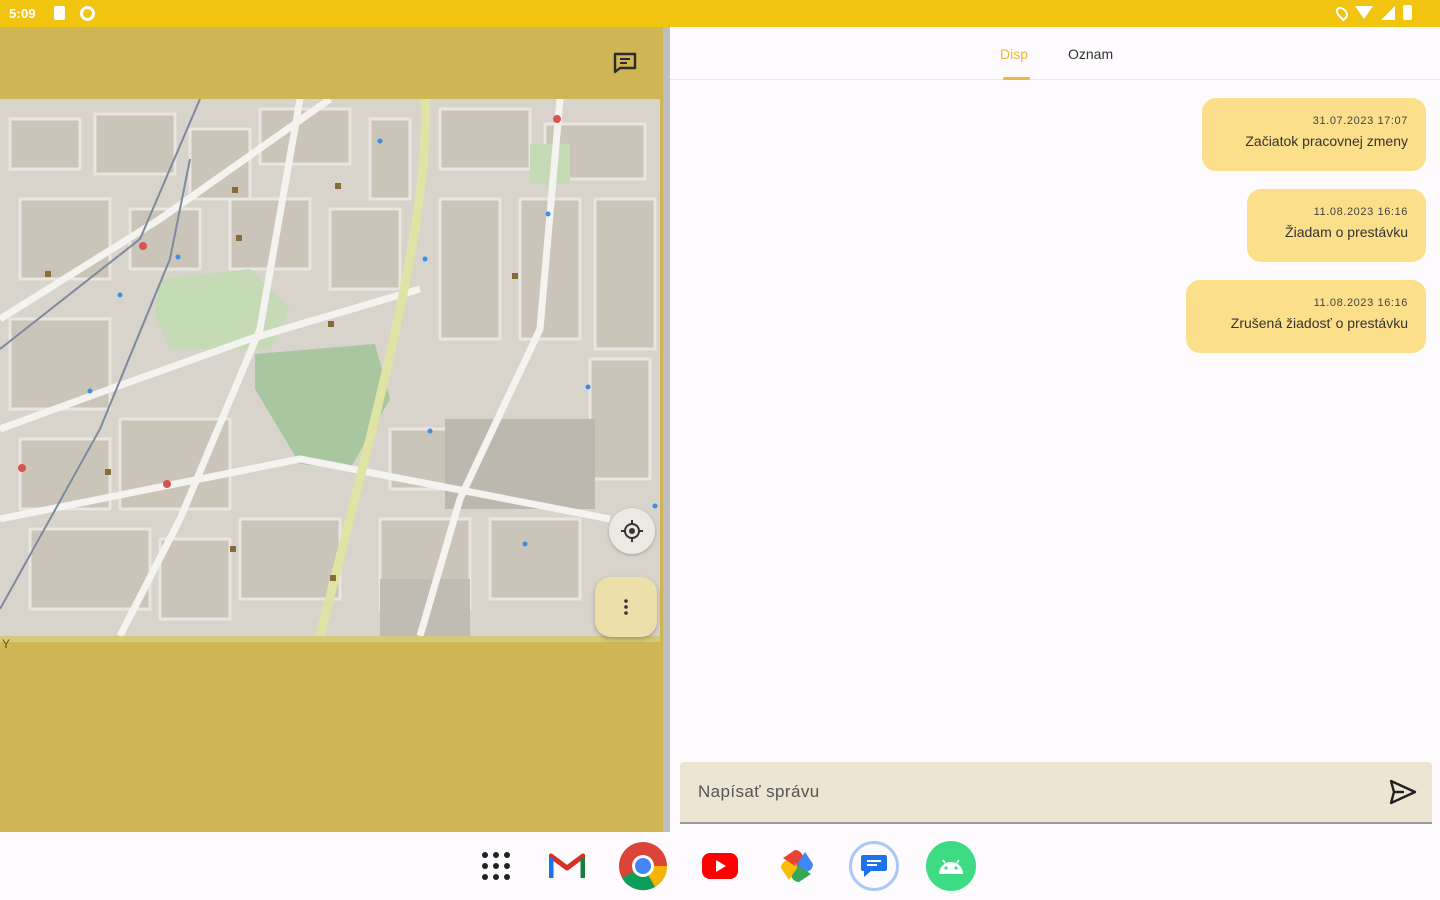 The height and width of the screenshot is (900, 1440). What do you see at coordinates (1319, 323) in the screenshot?
I see `message-text: Zrušená žiadosť o prestávku` at bounding box center [1319, 323].